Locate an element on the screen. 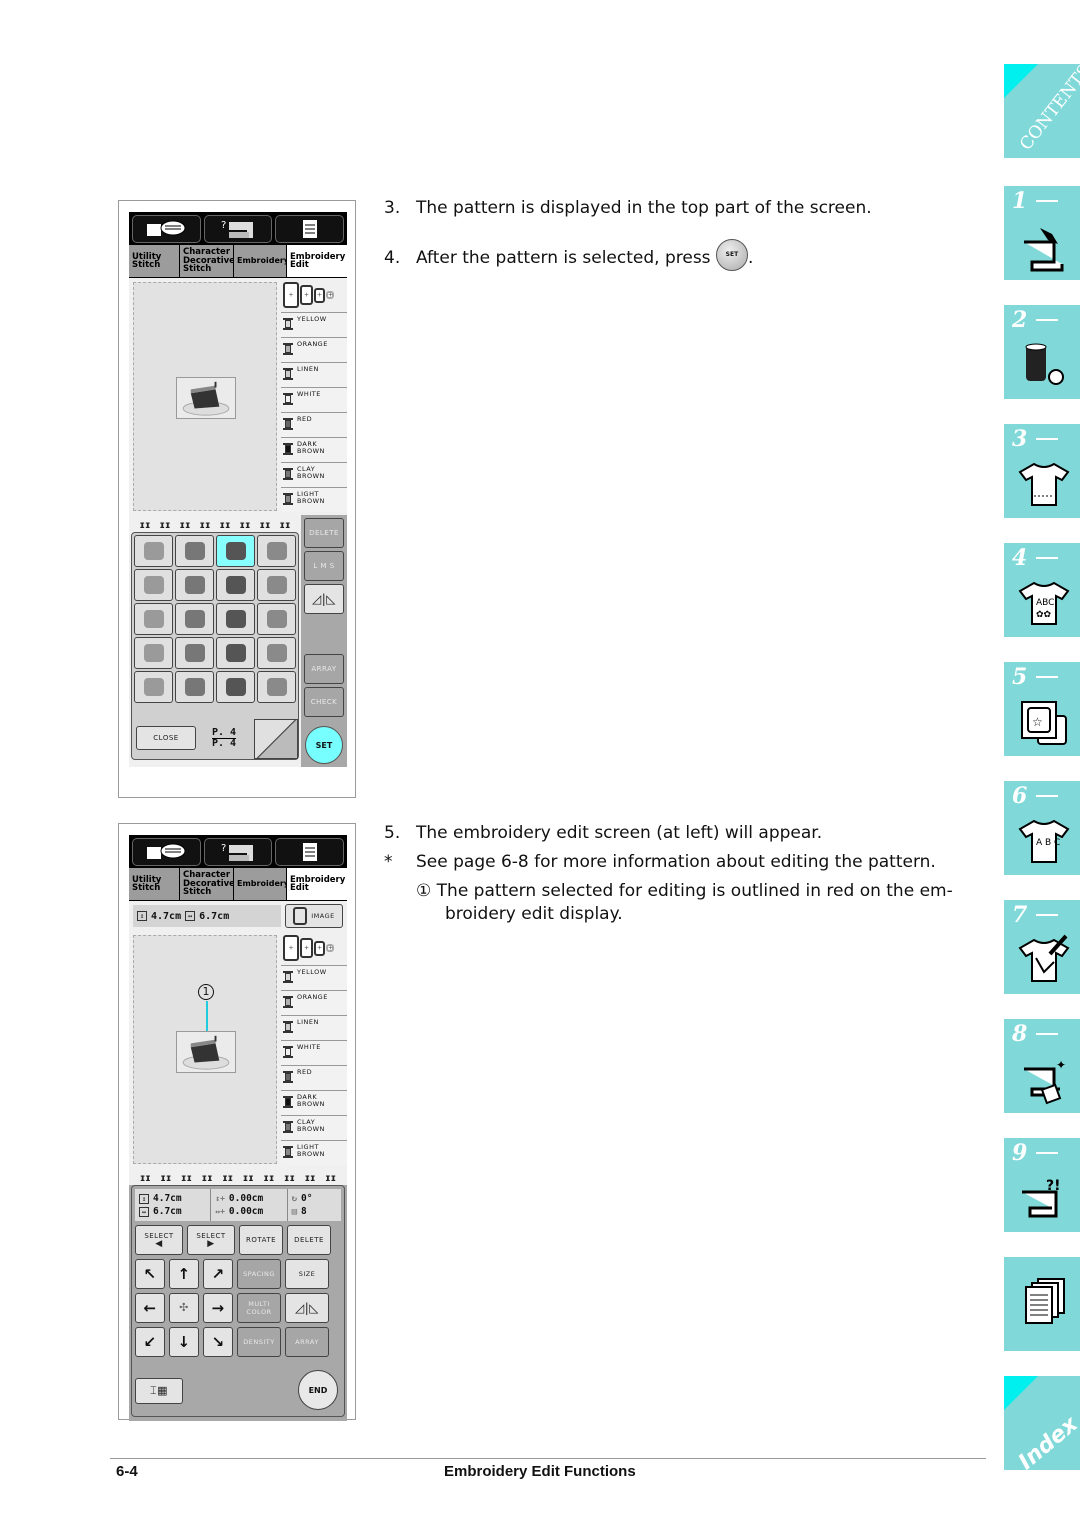 The width and height of the screenshot is (1080, 1523). select-next-button: SELECT ▶ is located at coordinates (211, 1240).